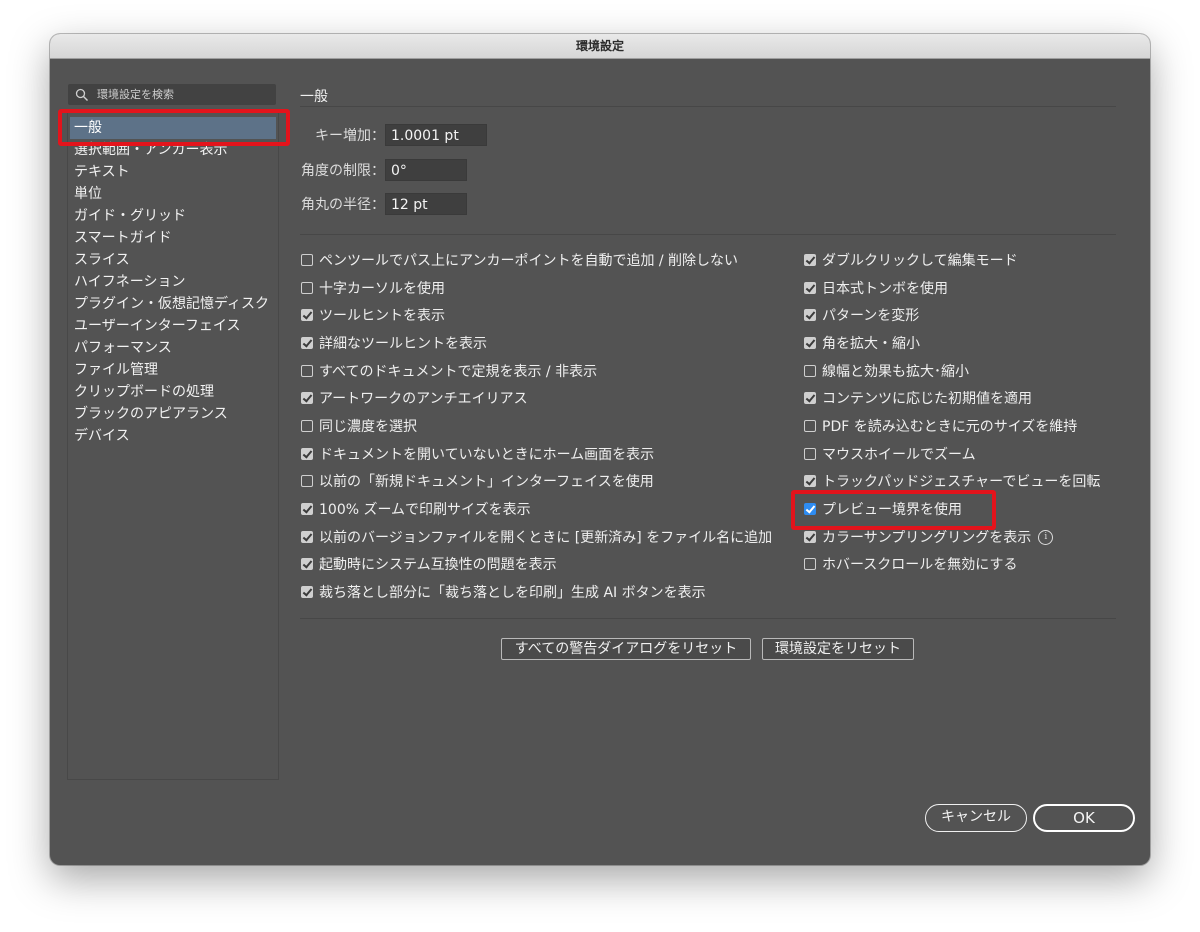  I want to click on angle-constrain-input: 0°, so click(426, 170).